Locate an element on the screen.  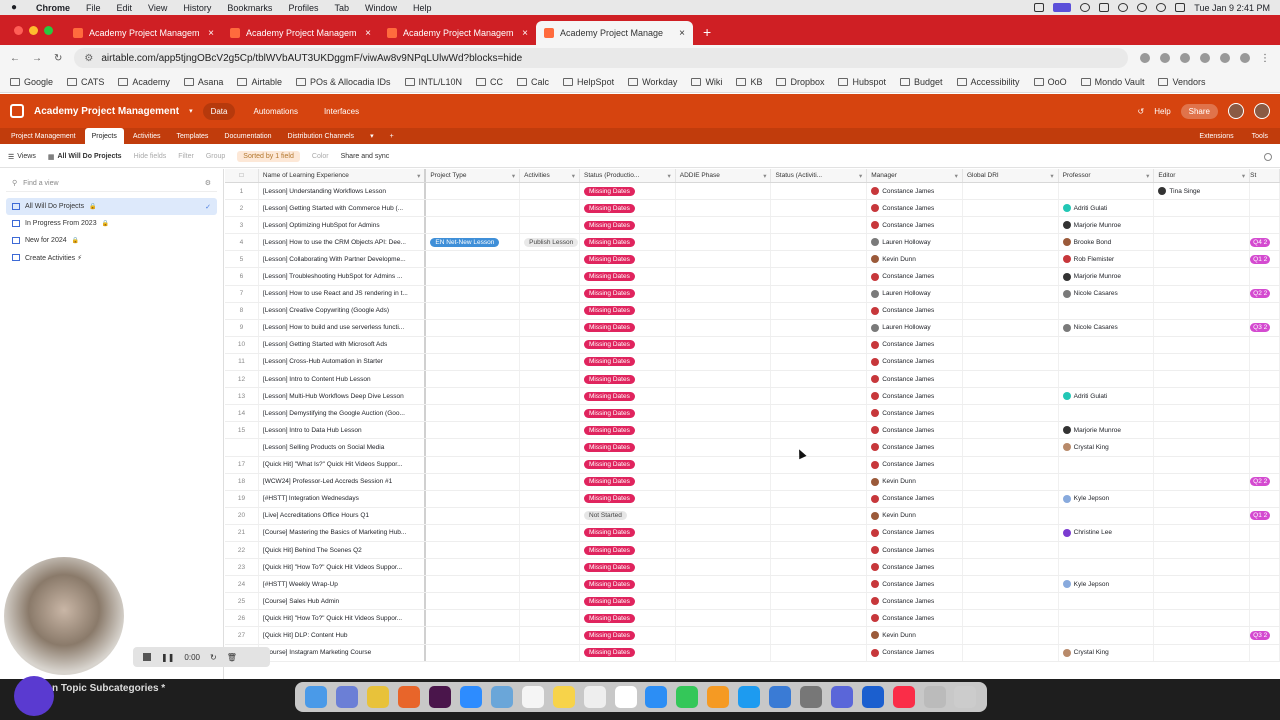
column-header: Name of Learning Experience ▾ is located at coordinates (343, 175).